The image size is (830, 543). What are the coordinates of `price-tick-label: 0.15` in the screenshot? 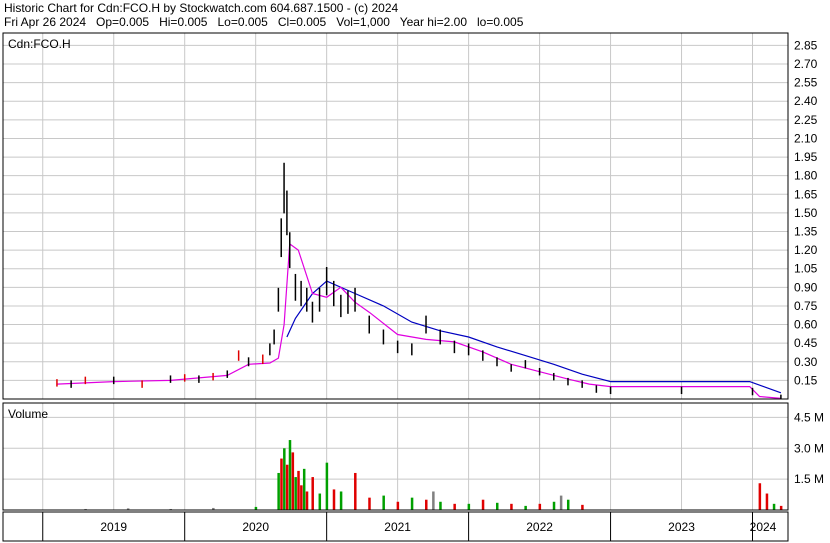 It's located at (806, 380).